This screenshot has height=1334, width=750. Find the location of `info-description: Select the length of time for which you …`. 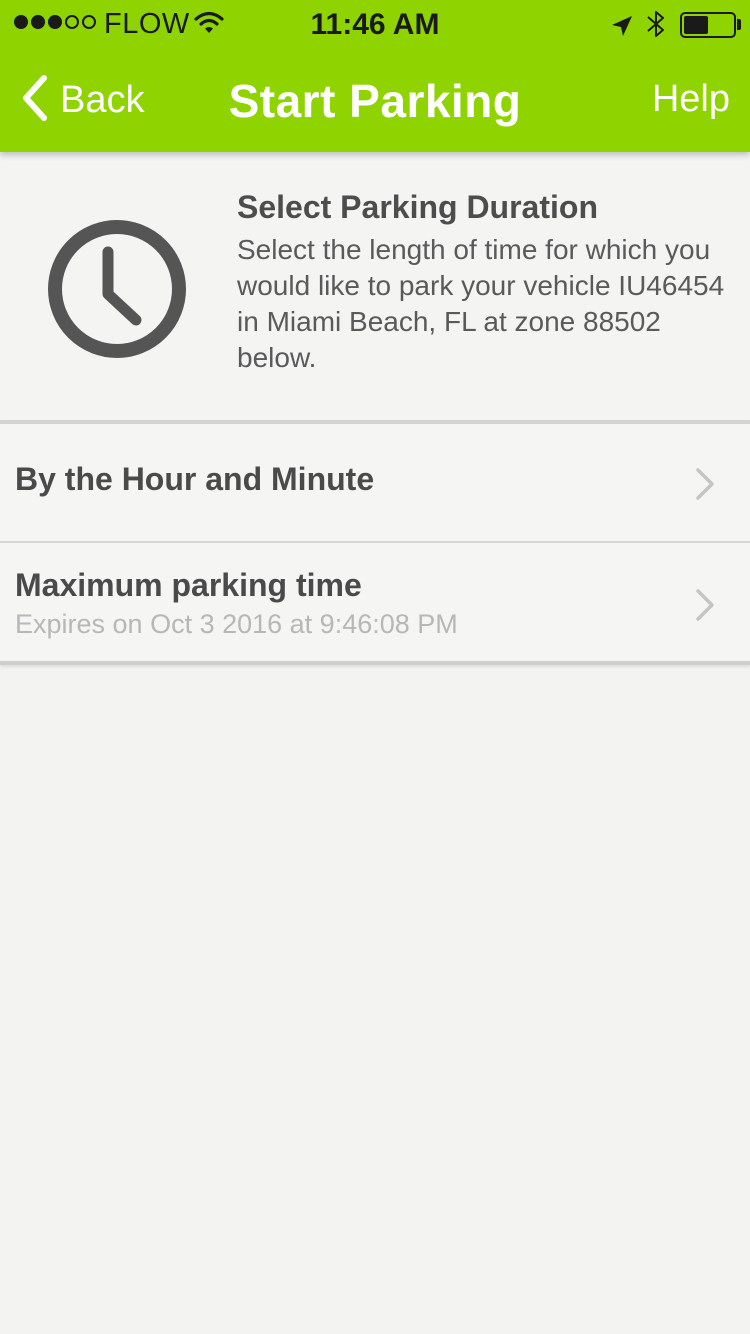

info-description: Select the length of time for which you … is located at coordinates (481, 303).